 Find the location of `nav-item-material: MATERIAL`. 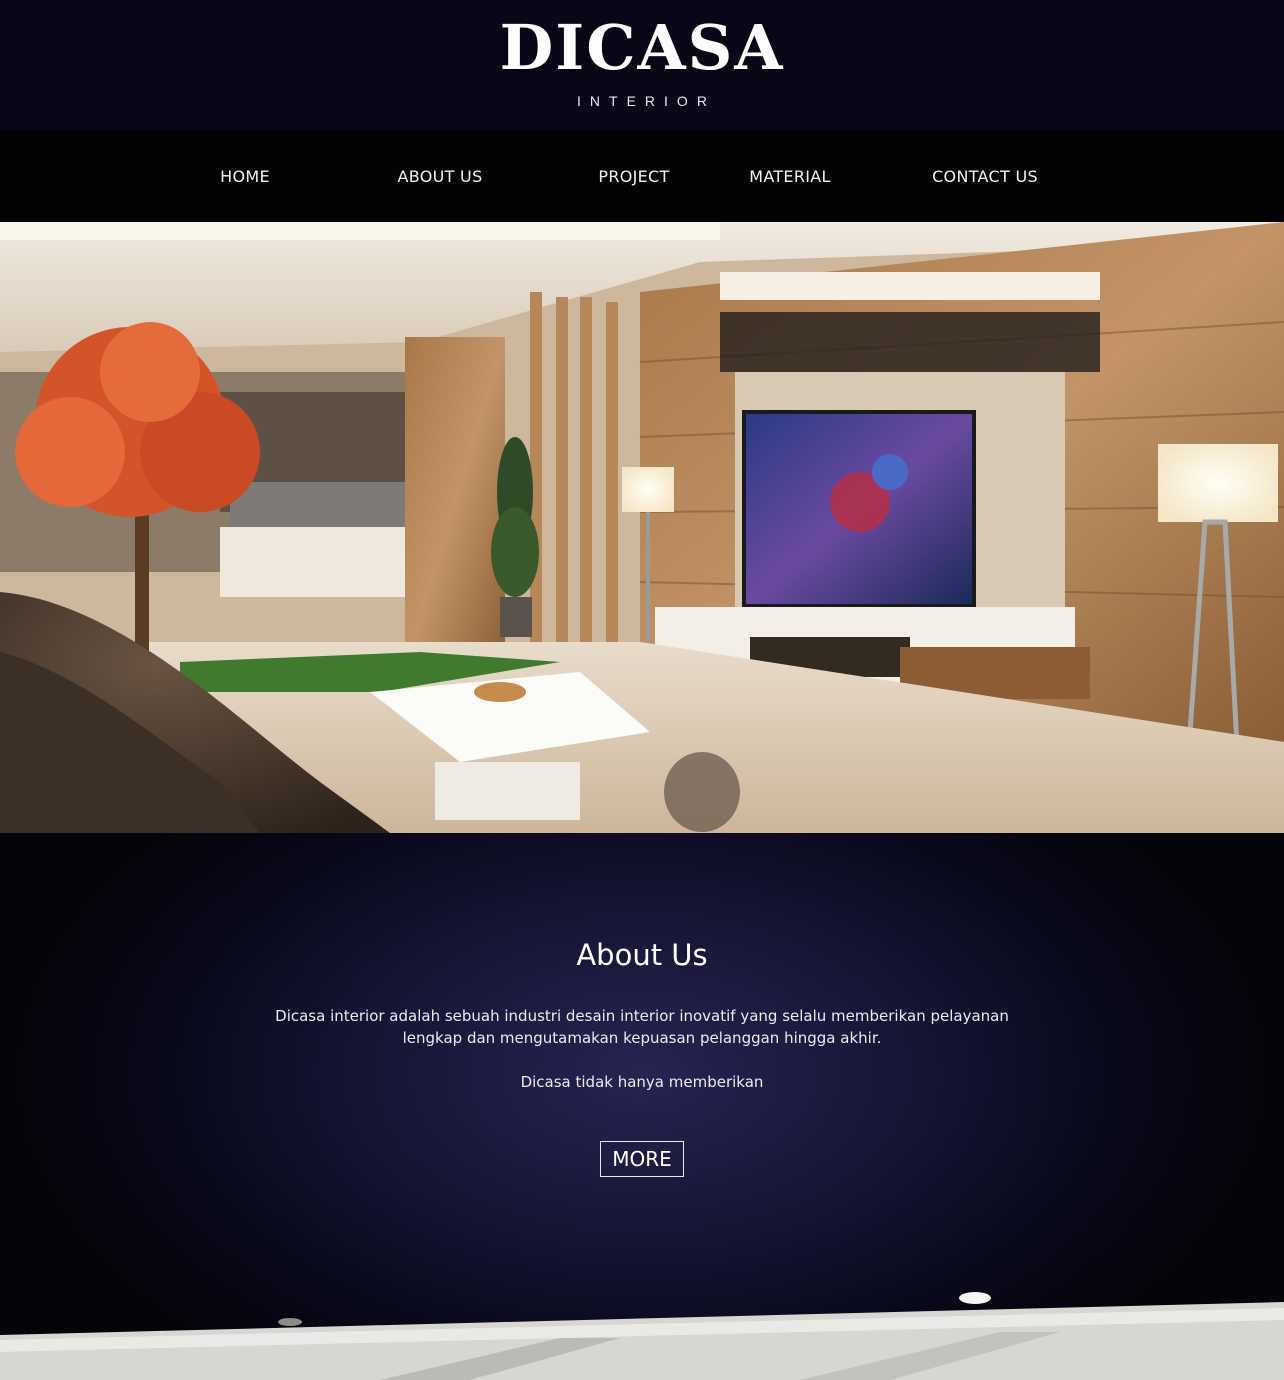

nav-item-material: MATERIAL is located at coordinates (790, 176).